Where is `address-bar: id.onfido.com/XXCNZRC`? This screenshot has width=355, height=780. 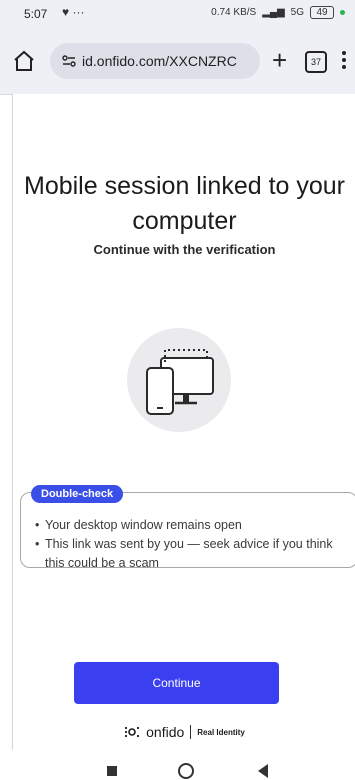 address-bar: id.onfido.com/XXCNZRC is located at coordinates (155, 61).